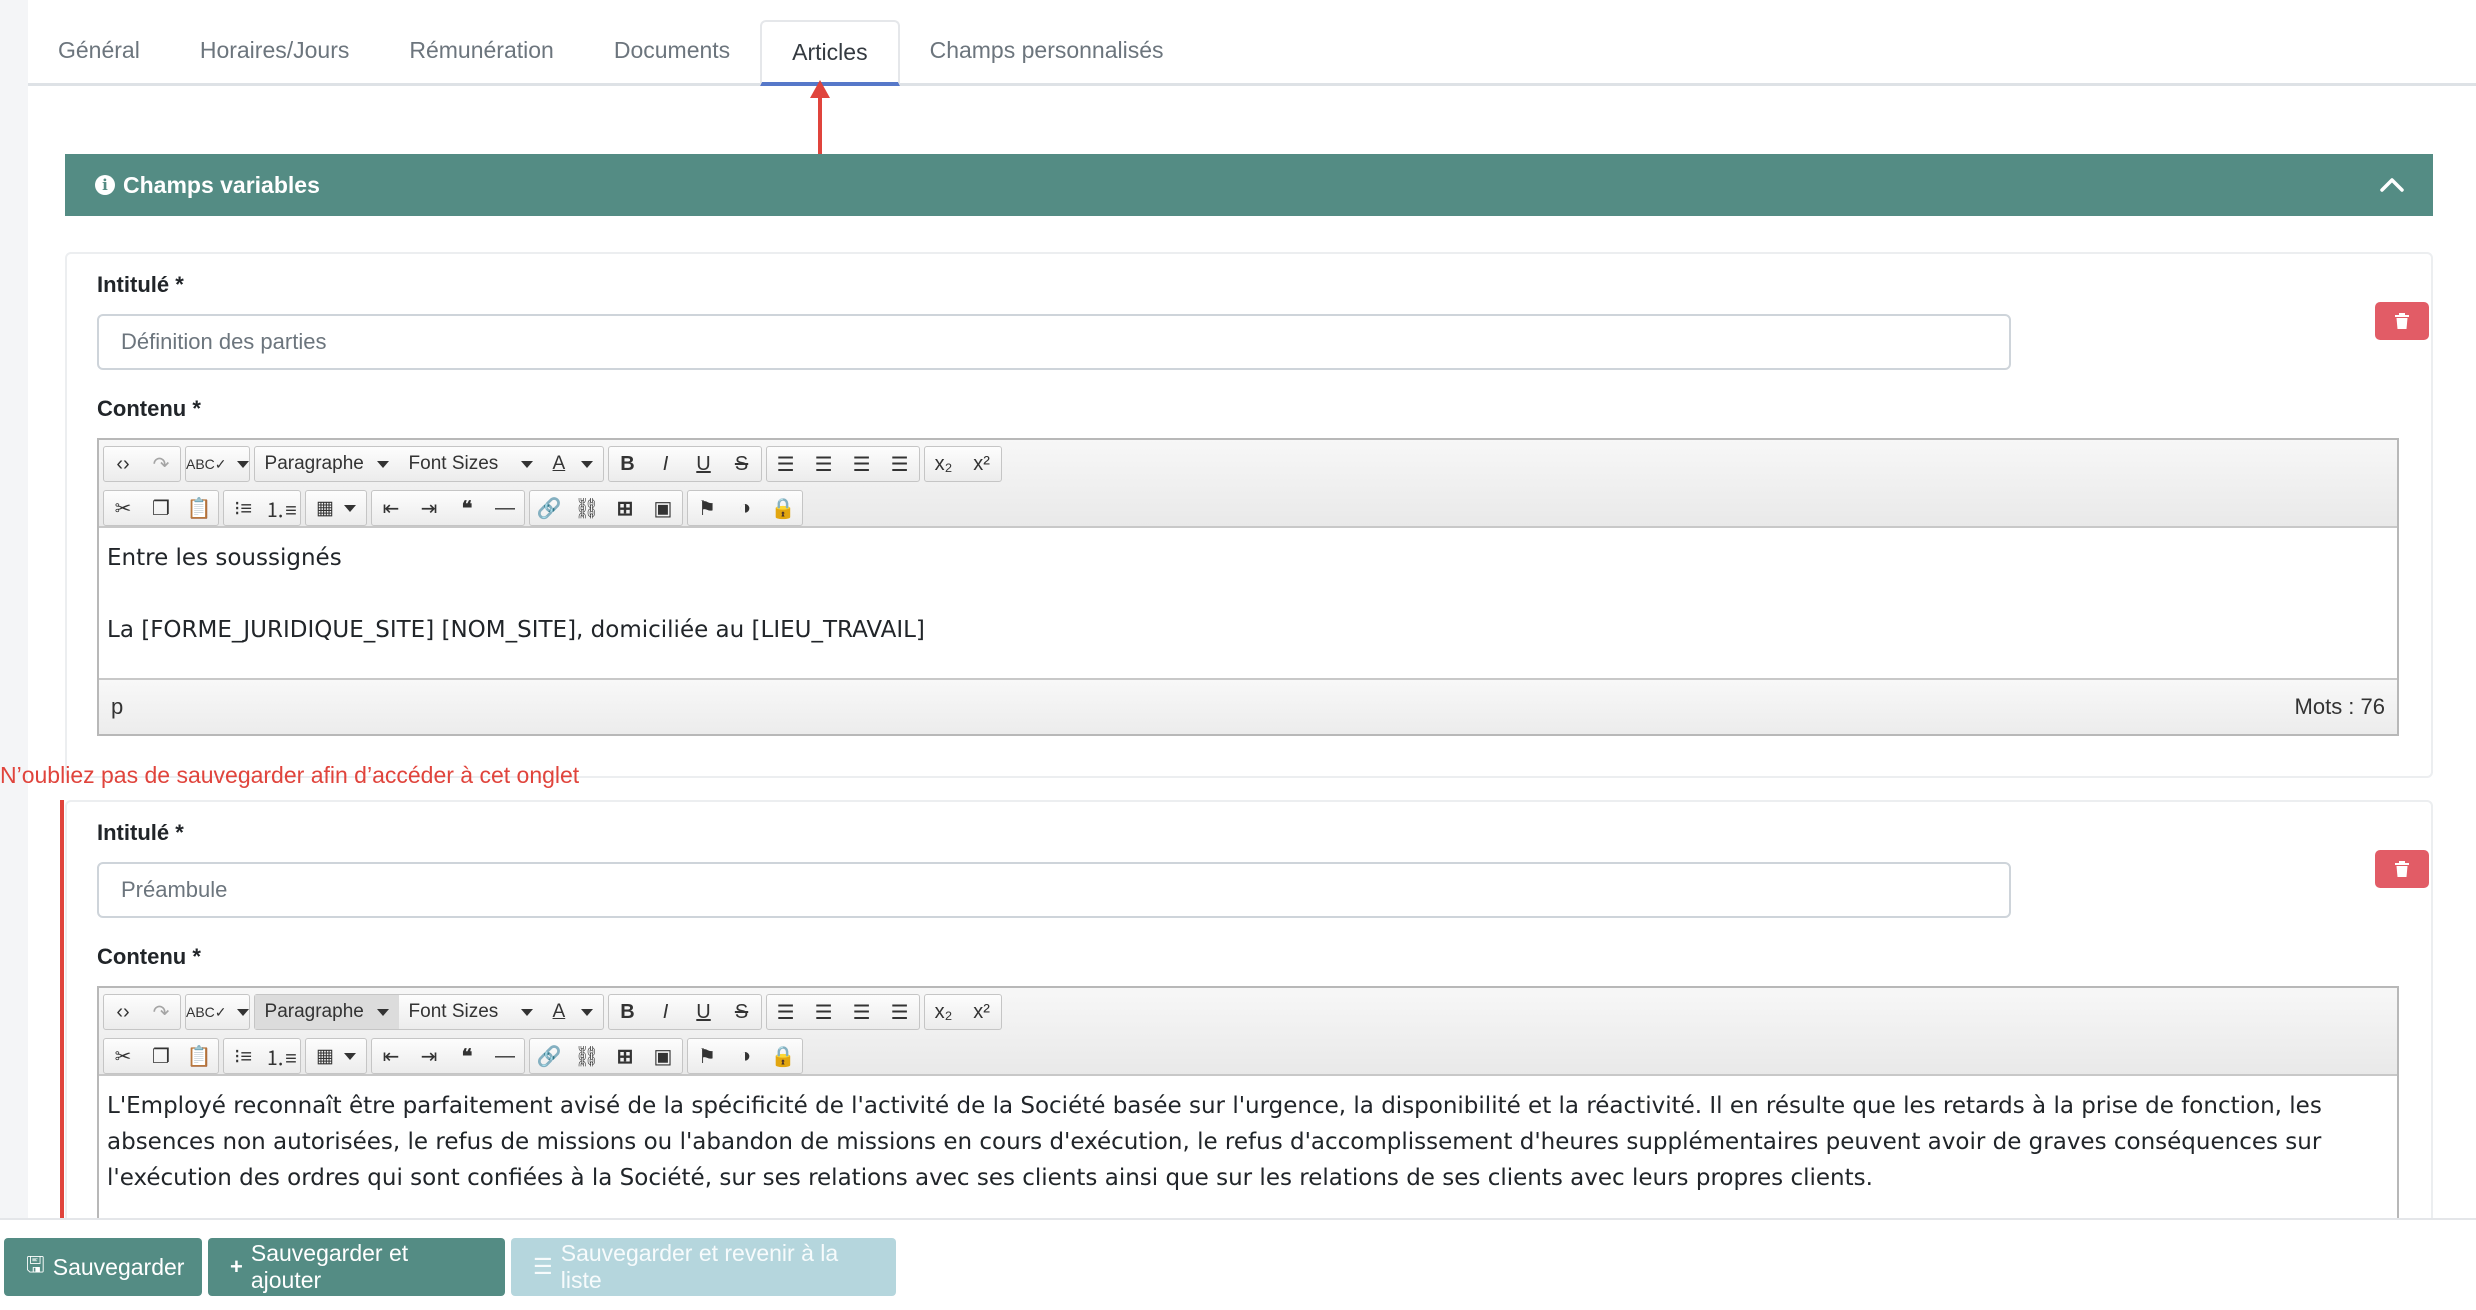 The width and height of the screenshot is (2476, 1310). I want to click on paragraph: Entre les soussignés, so click(224, 558).